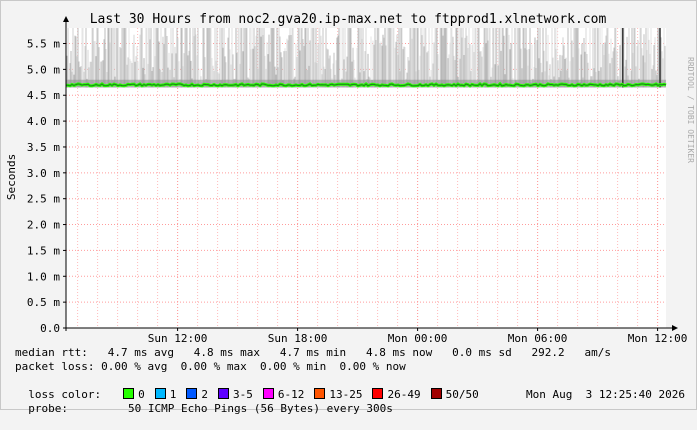 The height and width of the screenshot is (430, 697). I want to click on x-tick-label: Mon 06:00, so click(538, 338).